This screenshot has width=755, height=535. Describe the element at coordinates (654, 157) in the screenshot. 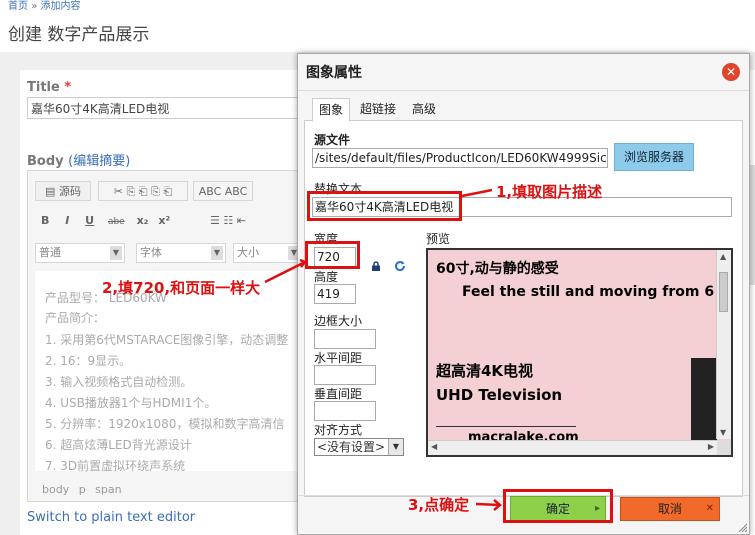

I see `browse-server-button: 浏览服务器` at that location.